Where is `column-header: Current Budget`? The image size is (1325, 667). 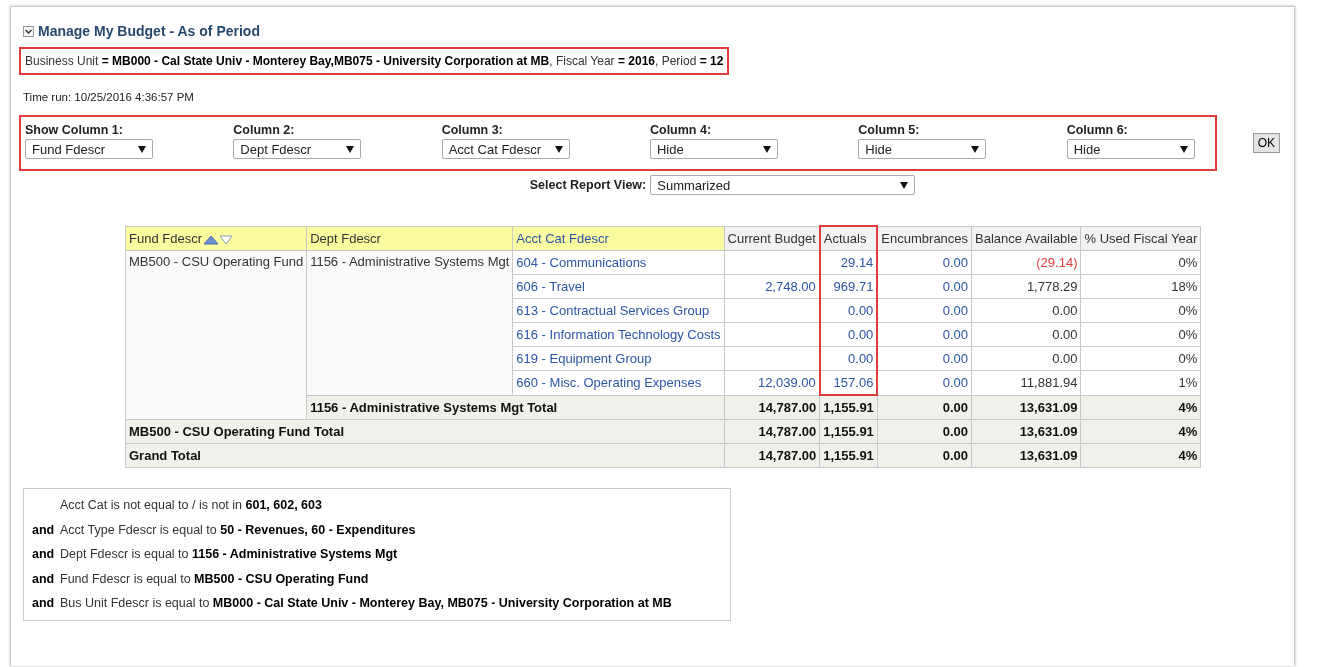 column-header: Current Budget is located at coordinates (772, 238).